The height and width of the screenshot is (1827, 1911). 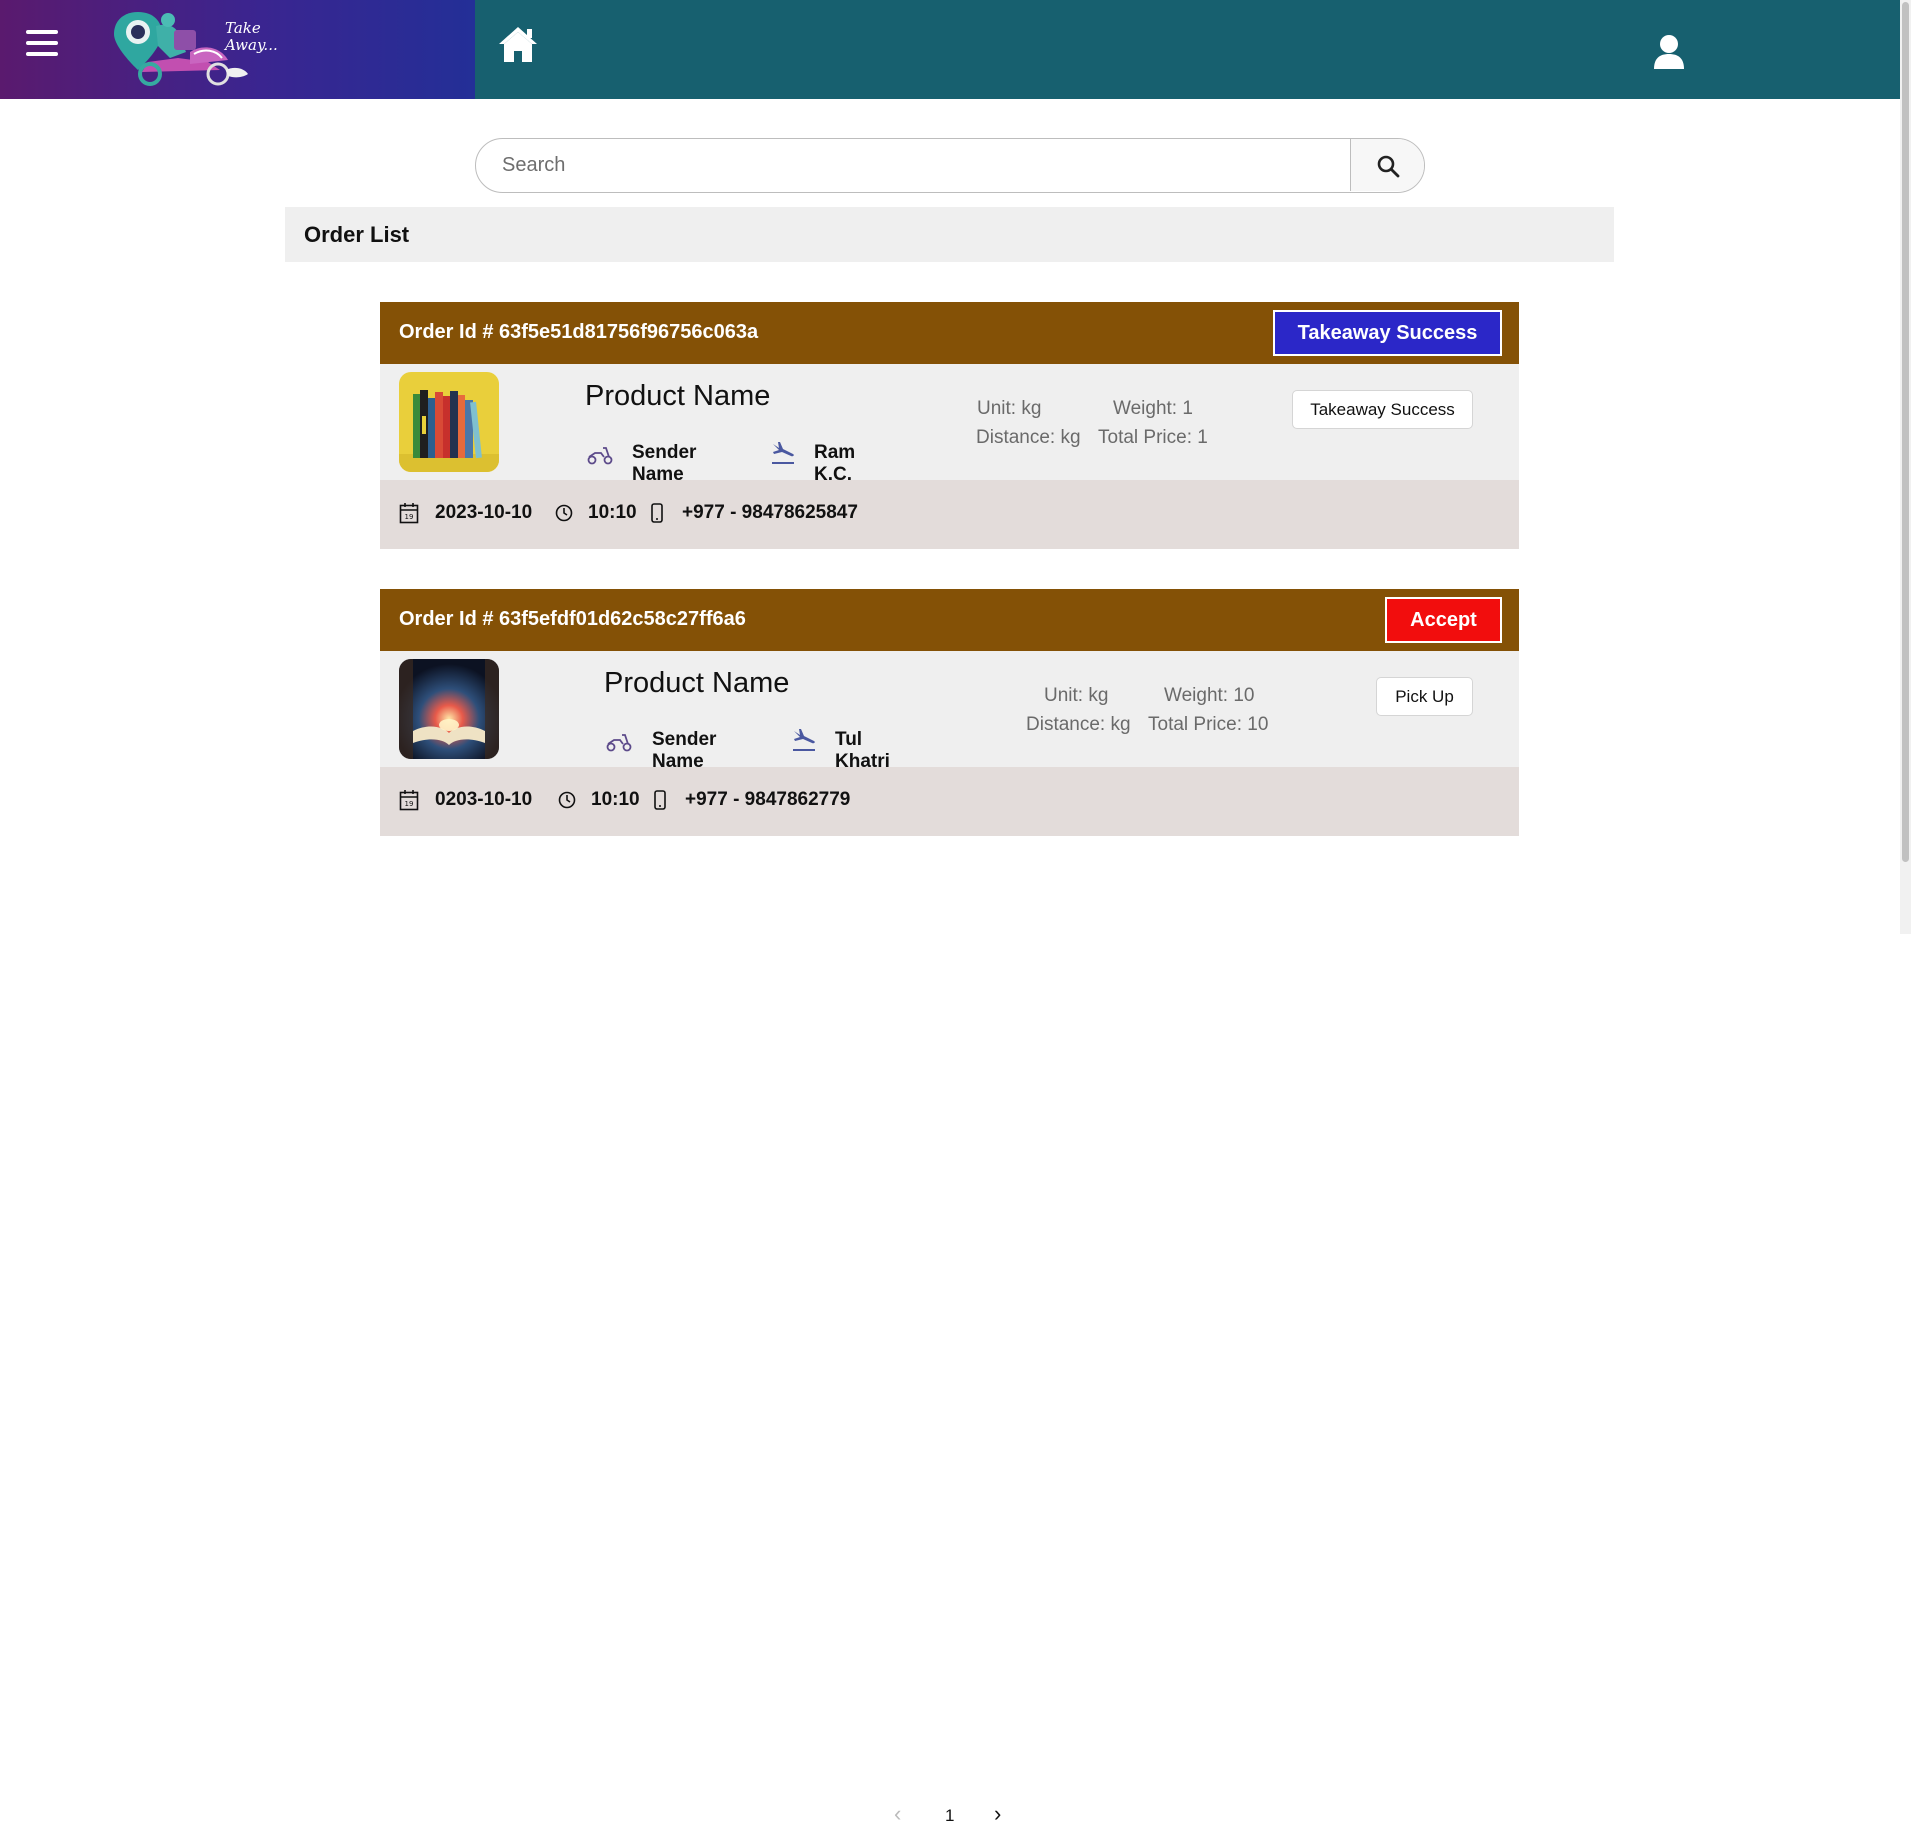 I want to click on user-icon, so click(x=1669, y=52).